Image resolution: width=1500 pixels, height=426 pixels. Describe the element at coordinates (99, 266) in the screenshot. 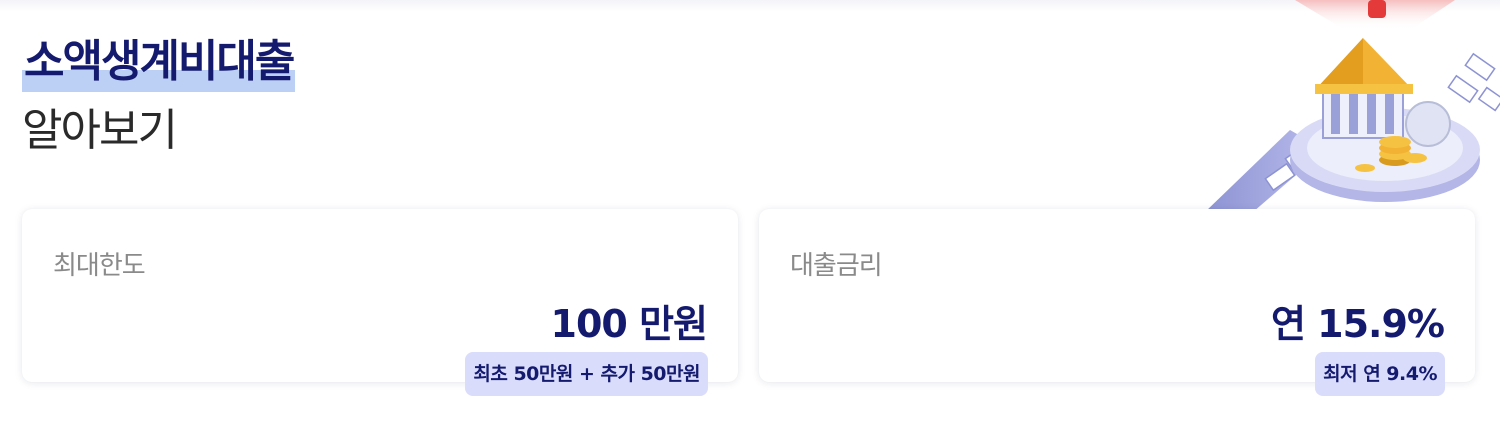

I see `max-limit-label: 최대한도` at that location.